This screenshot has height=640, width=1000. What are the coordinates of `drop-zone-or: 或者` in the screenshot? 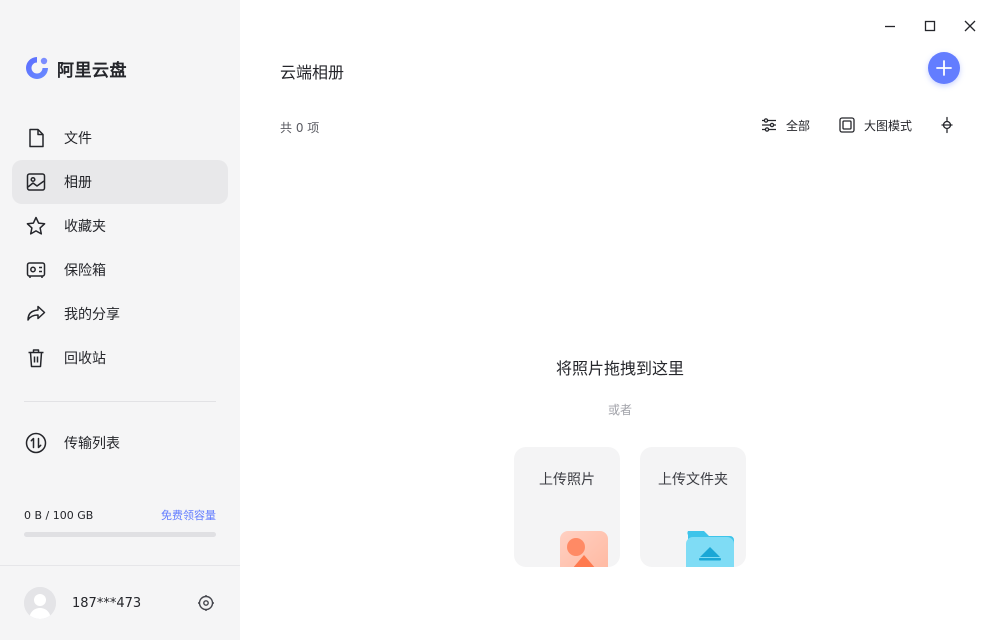 It's located at (619, 410).